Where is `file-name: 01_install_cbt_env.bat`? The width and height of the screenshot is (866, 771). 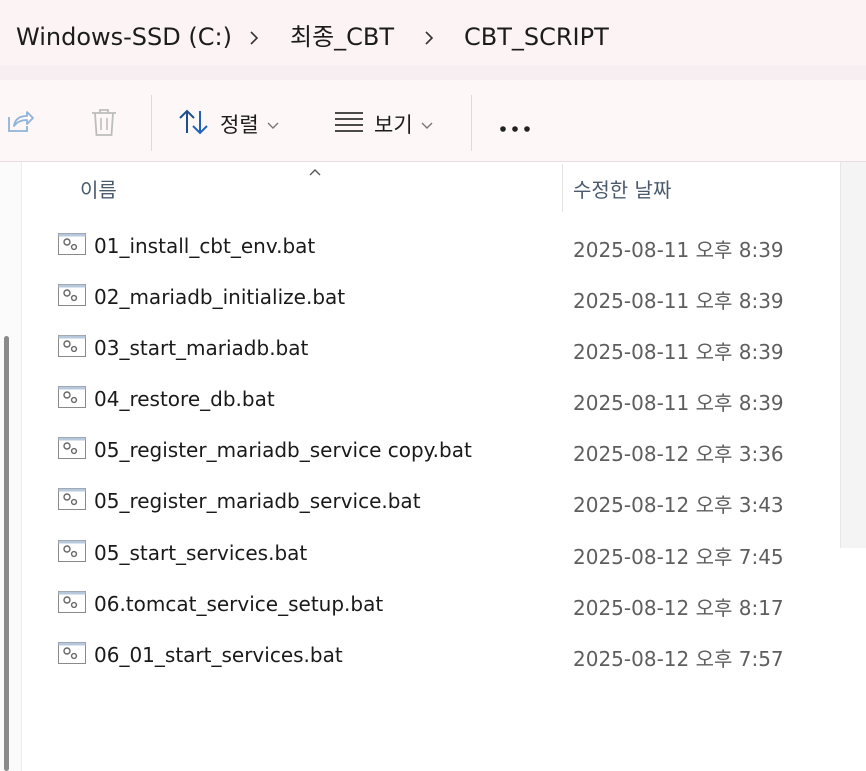 file-name: 01_install_cbt_env.bat is located at coordinates (205, 246).